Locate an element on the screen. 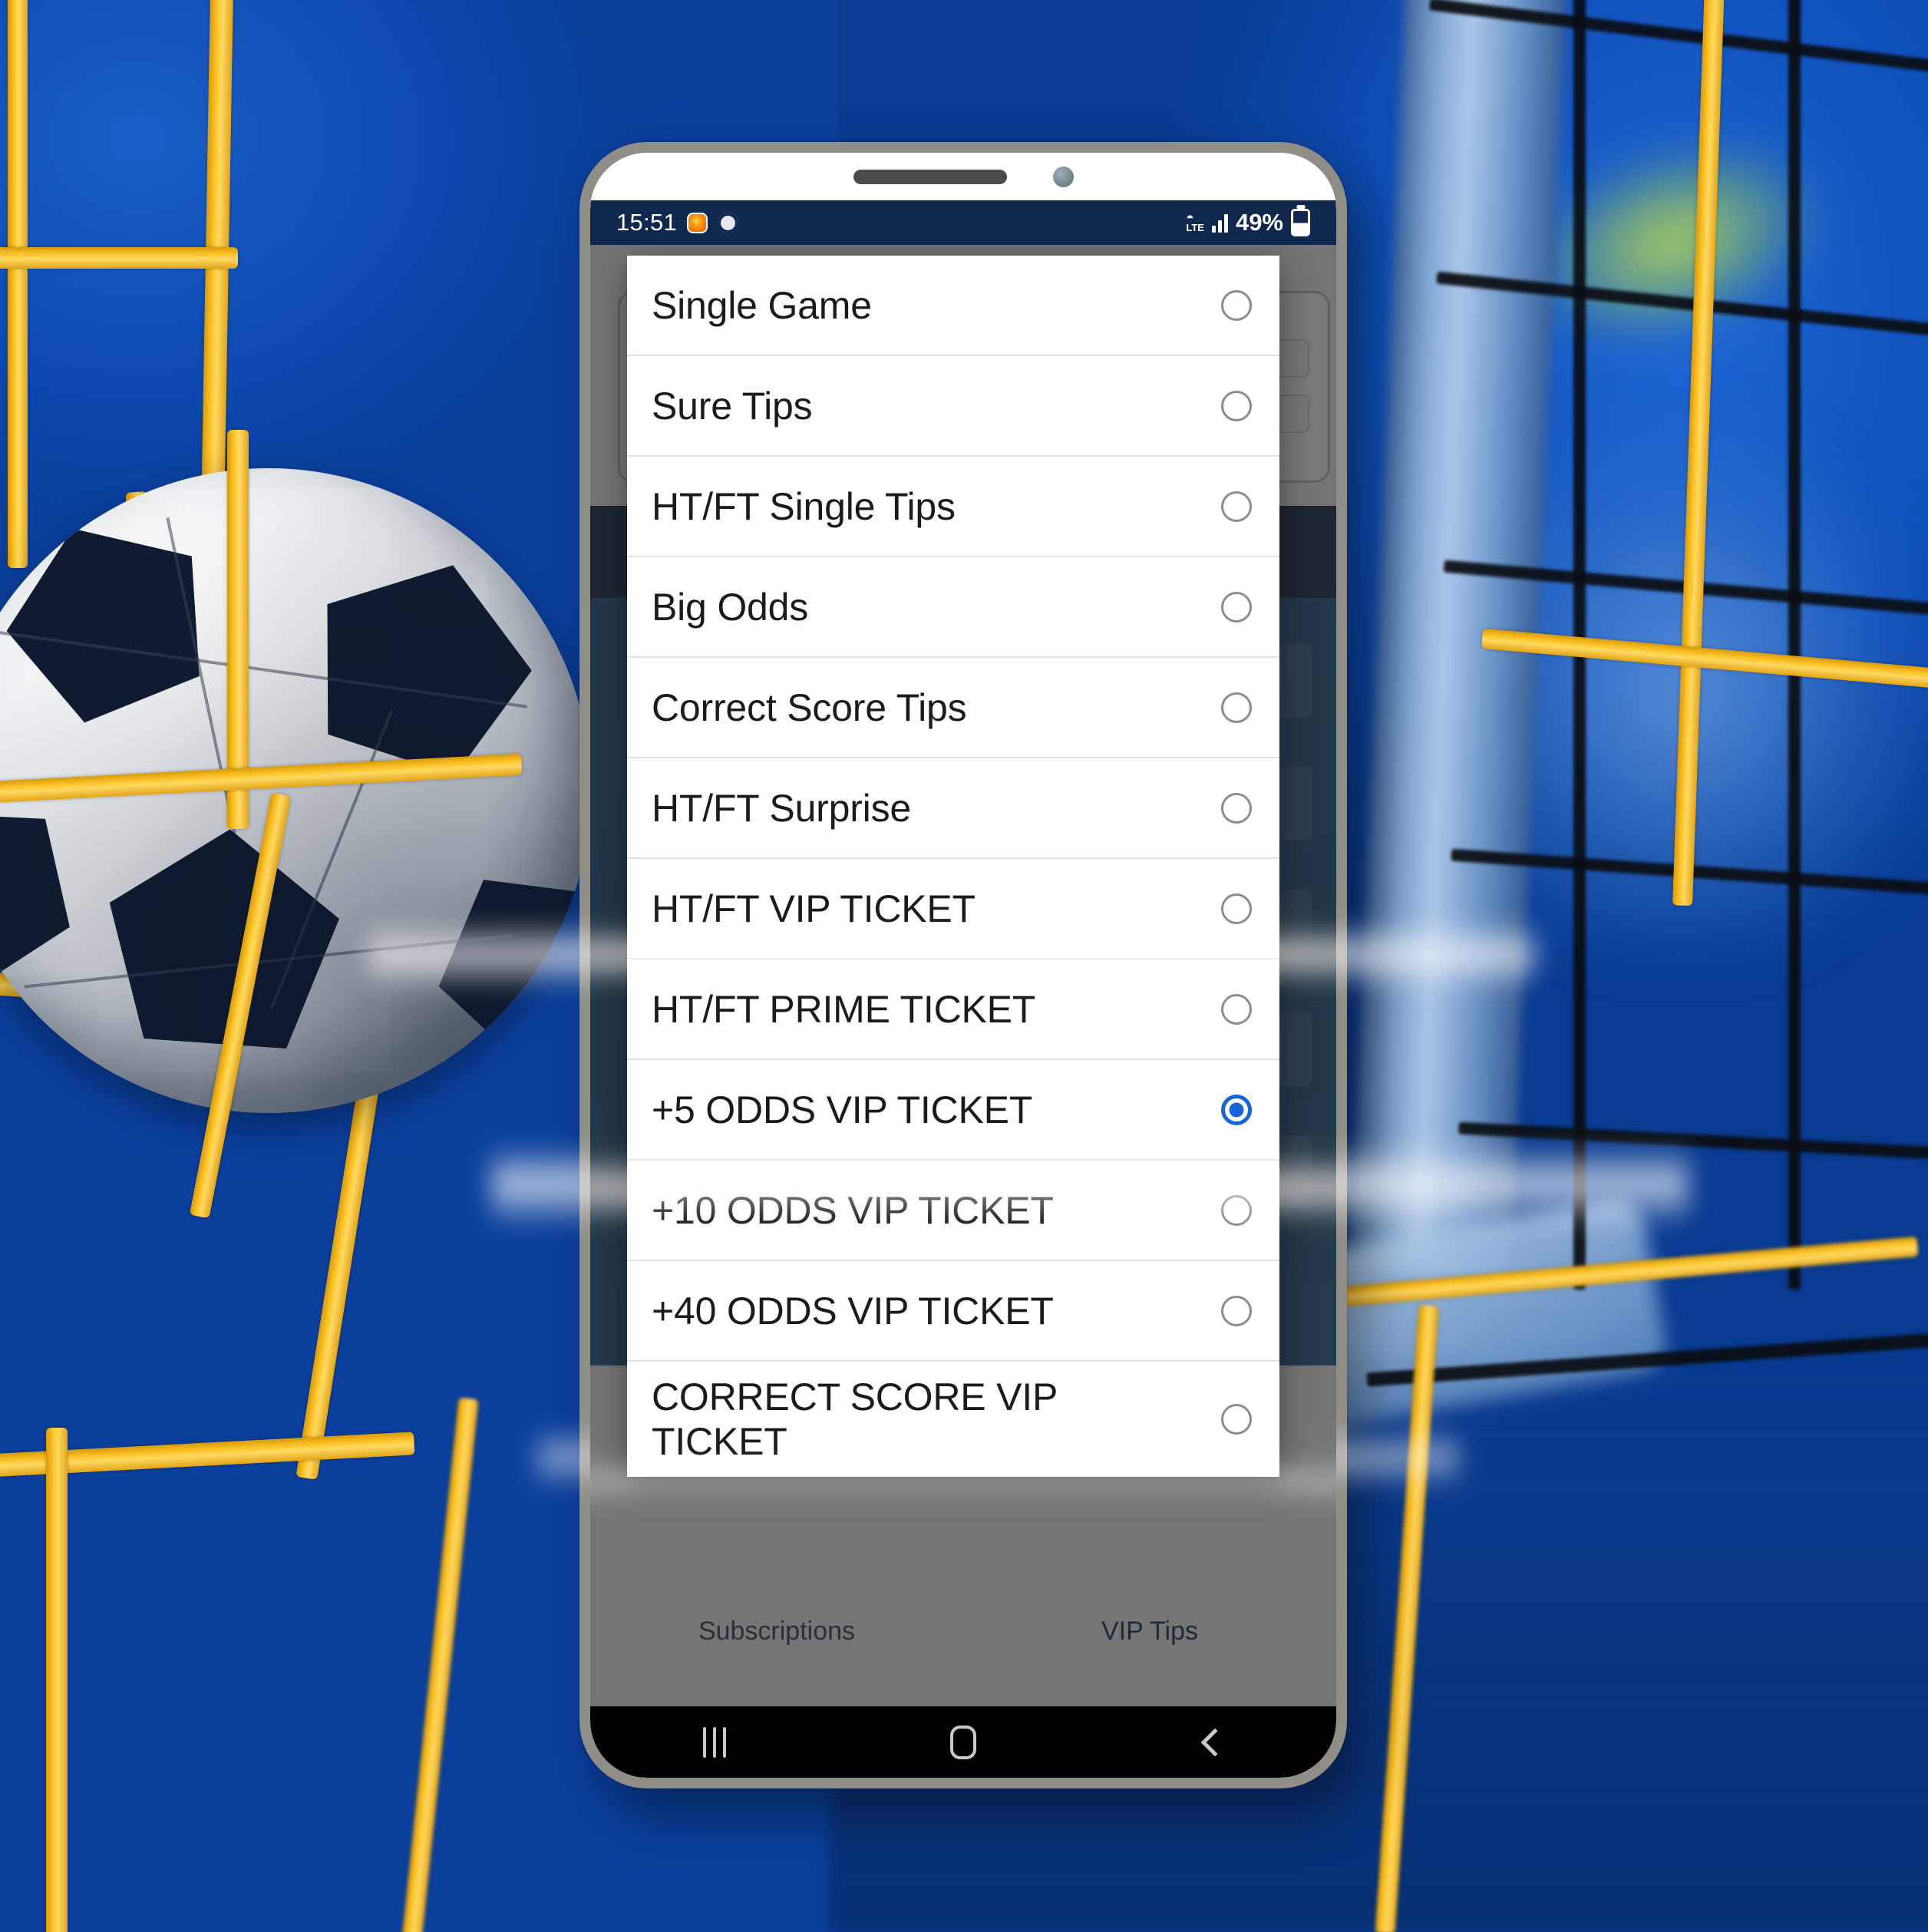  android-navigation-bar is located at coordinates (963, 1742).